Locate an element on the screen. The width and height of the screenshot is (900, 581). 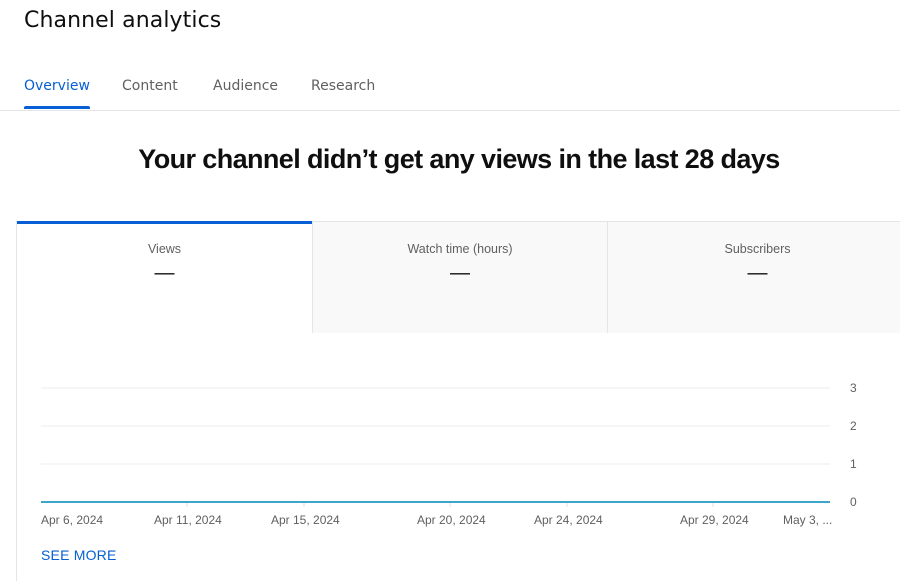
tab-overview: Overview is located at coordinates (57, 93).